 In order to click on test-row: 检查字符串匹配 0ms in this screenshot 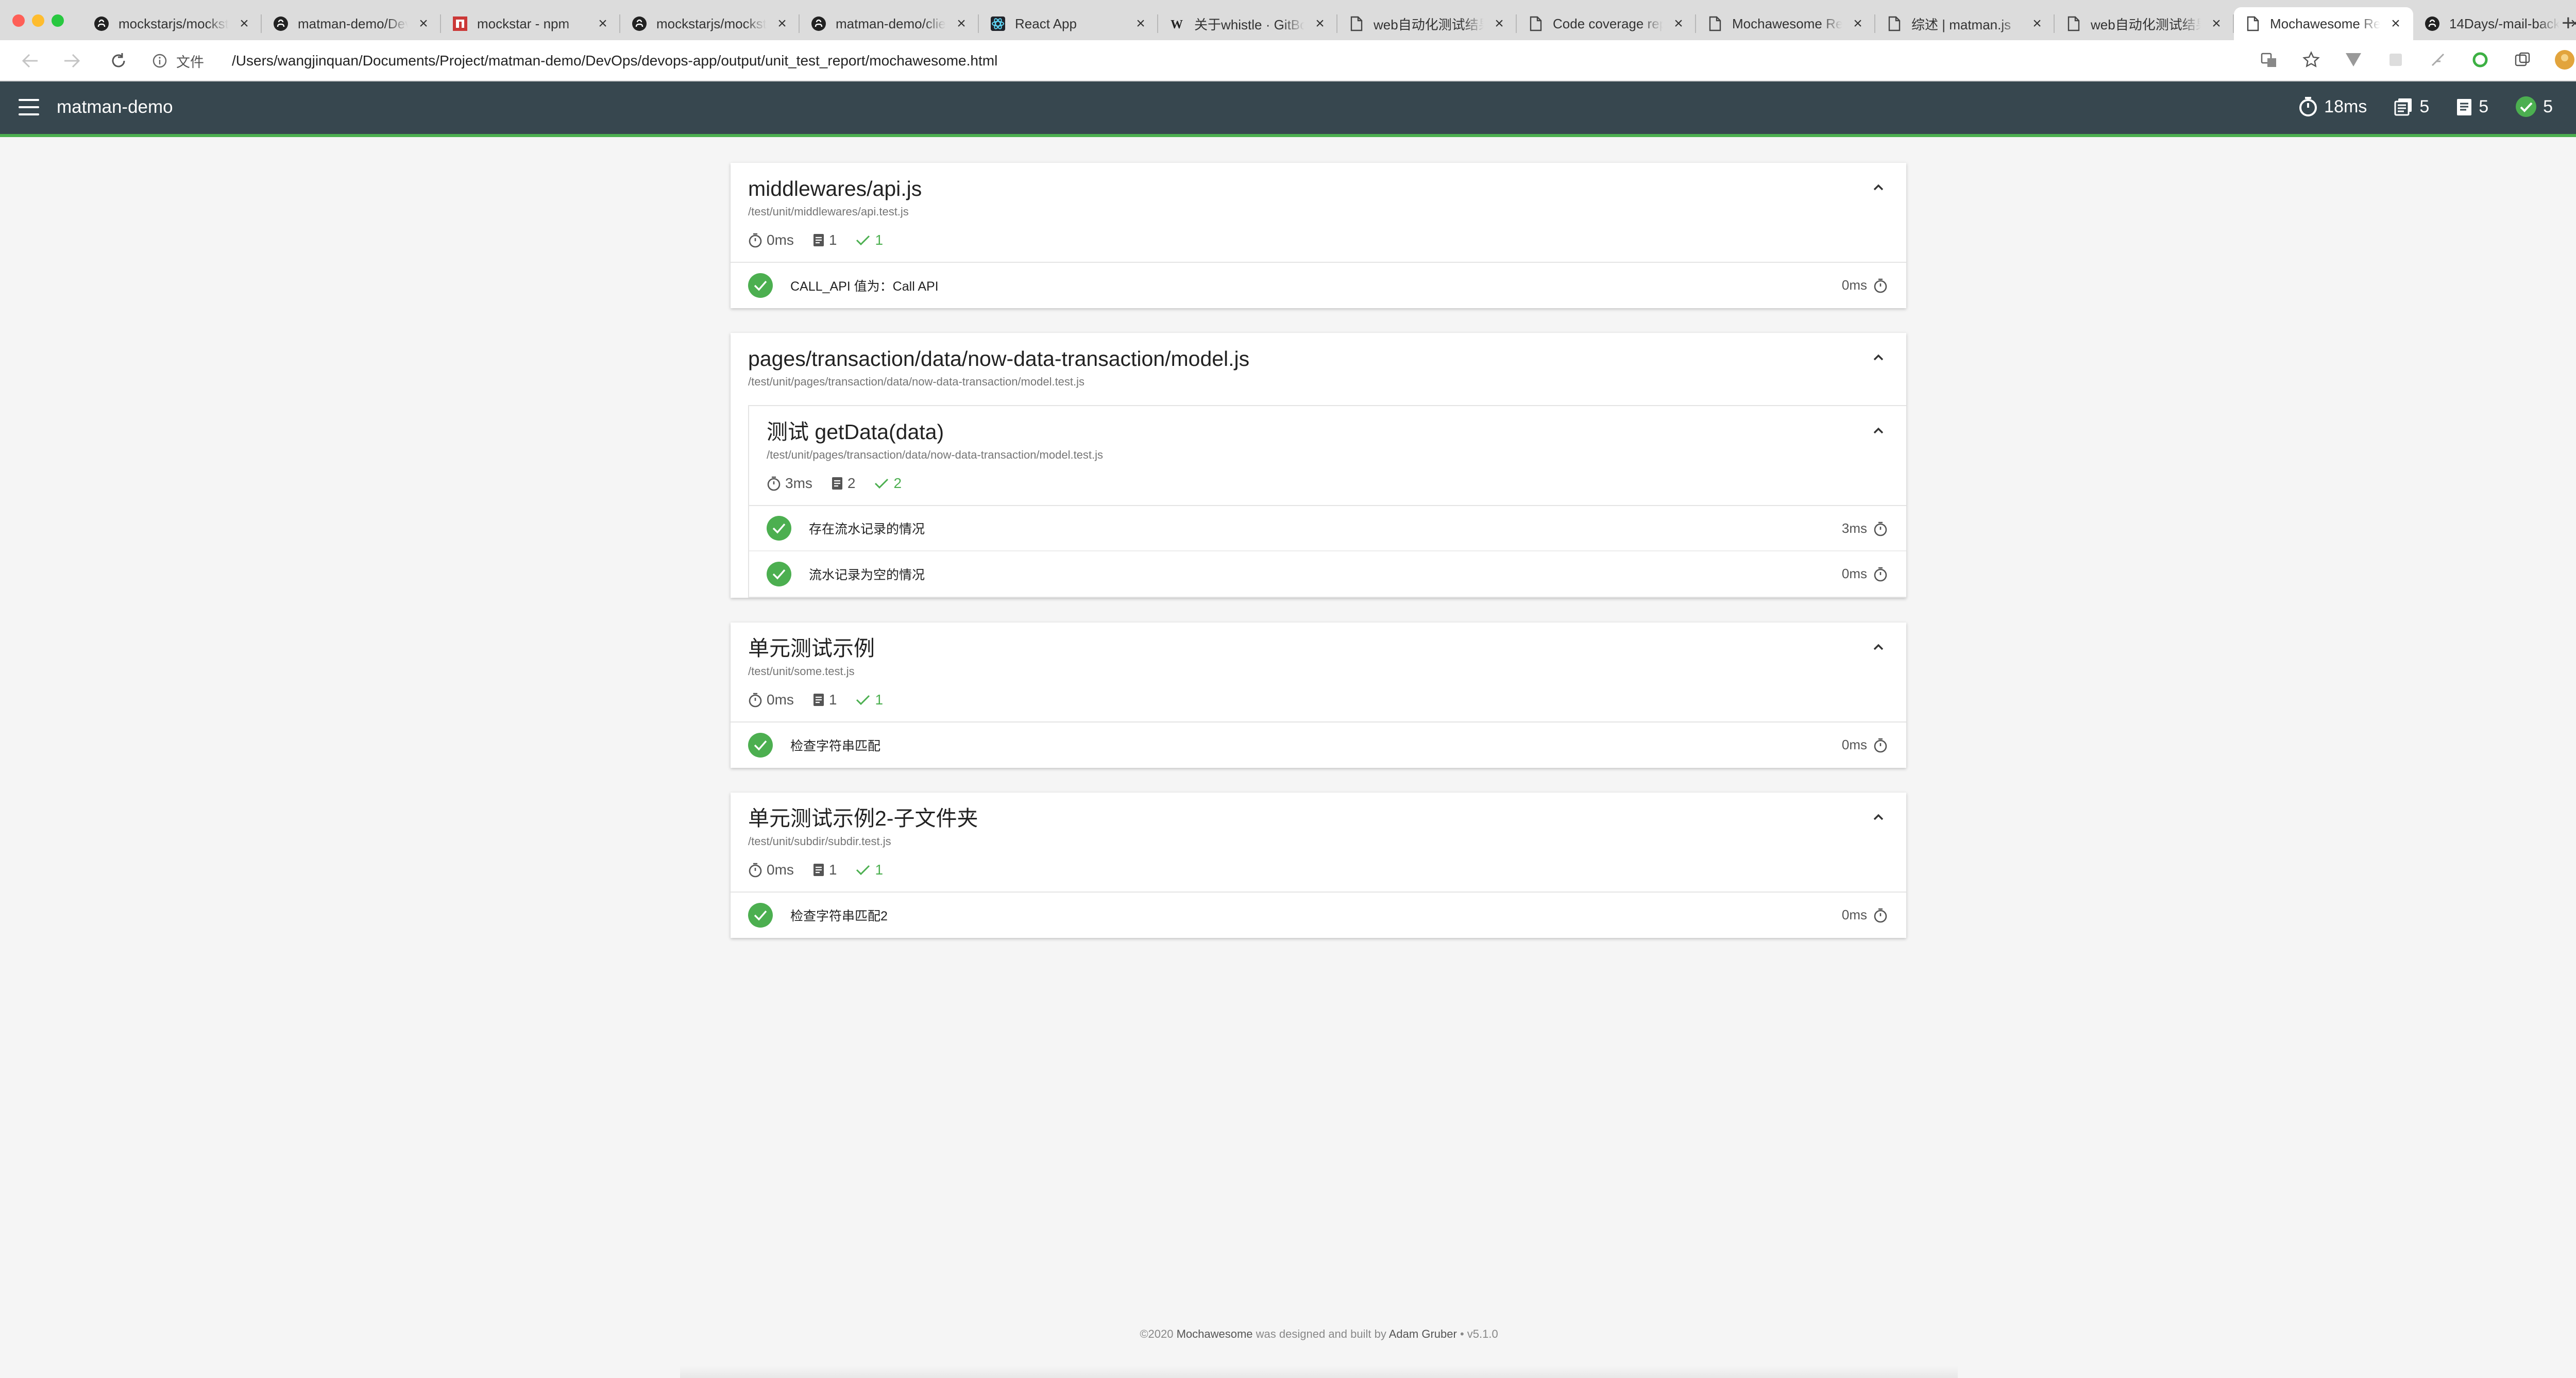, I will do `click(1318, 745)`.